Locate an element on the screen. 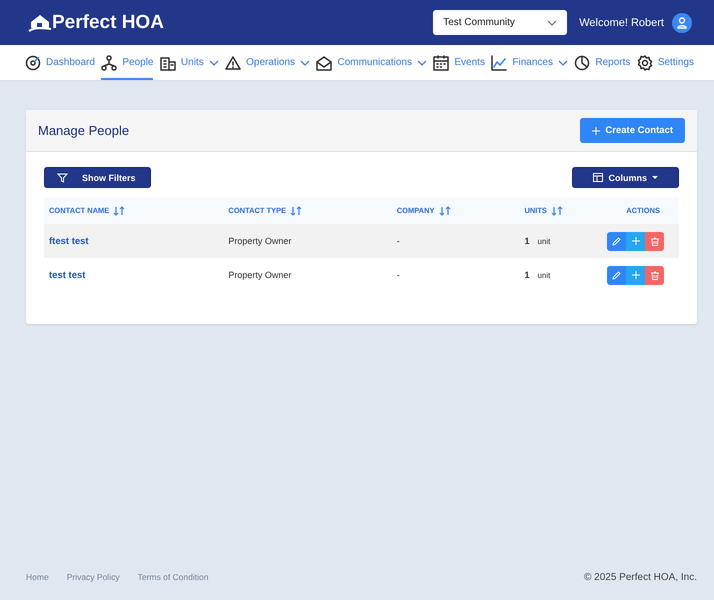  footer-link: Home is located at coordinates (37, 577).